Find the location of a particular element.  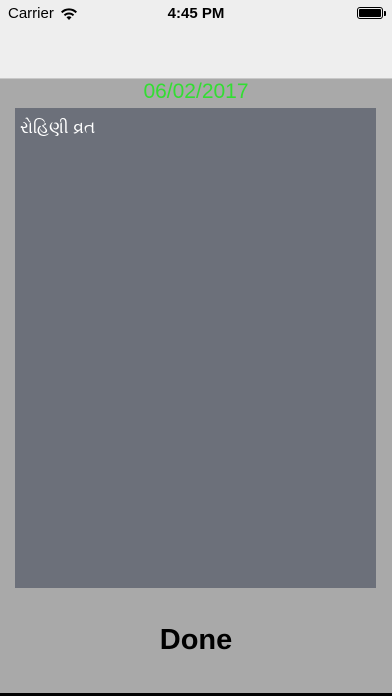

status-time: 4:45 PM is located at coordinates (196, 13).